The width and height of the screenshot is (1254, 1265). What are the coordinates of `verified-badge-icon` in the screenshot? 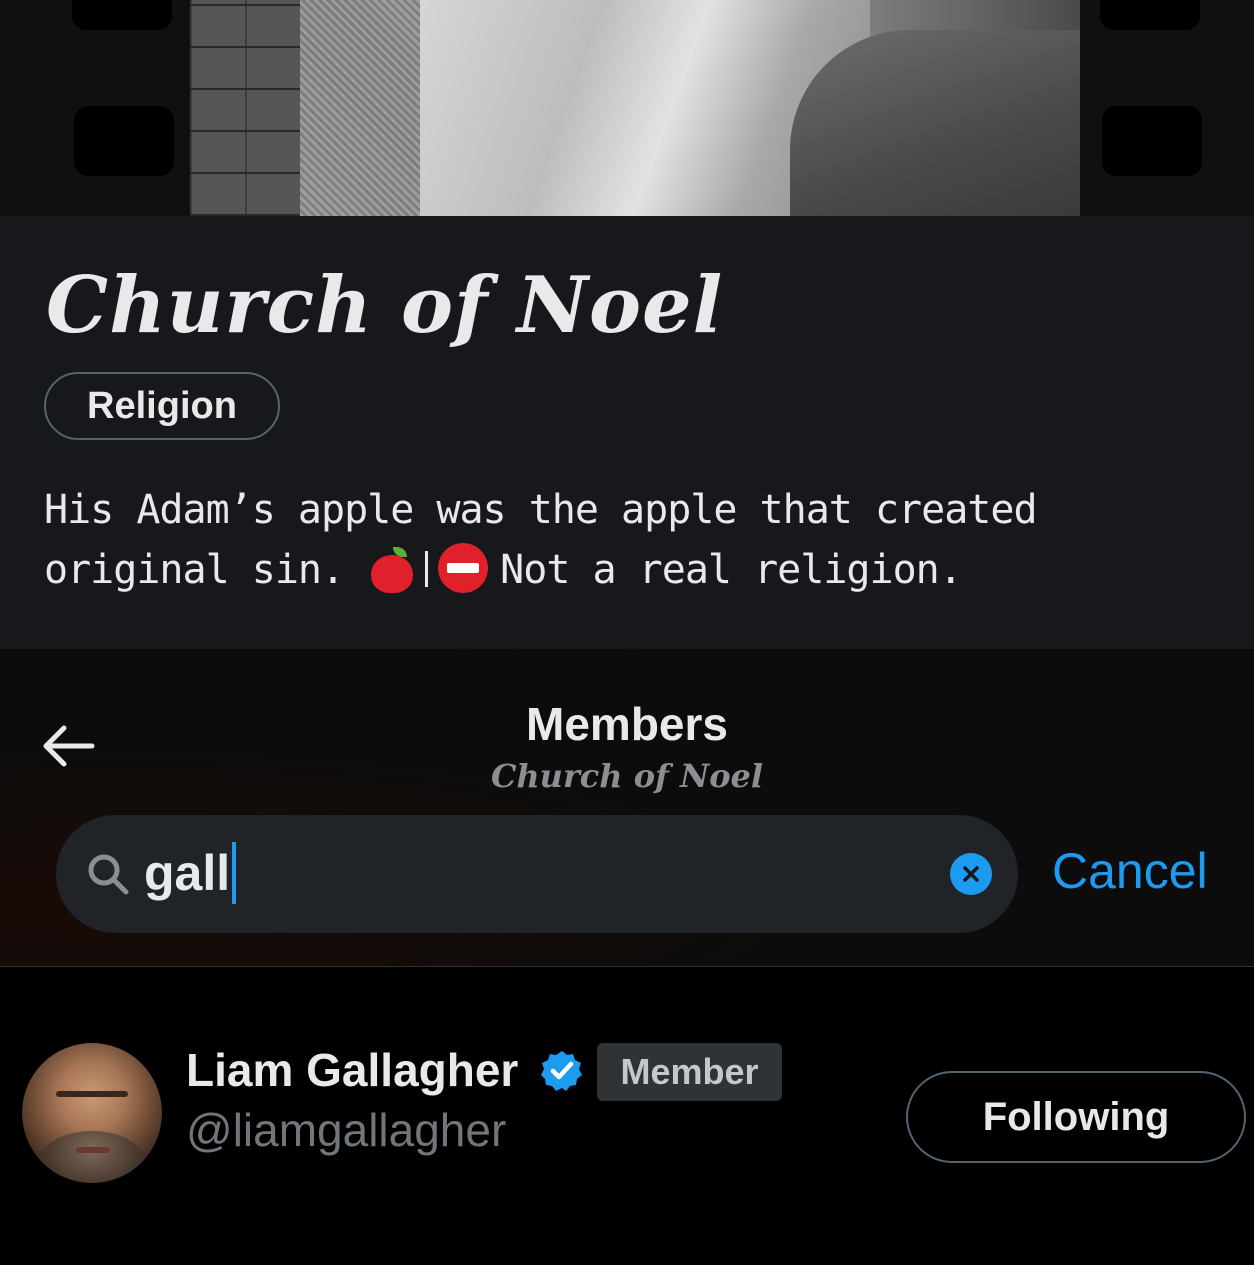 It's located at (561, 1071).